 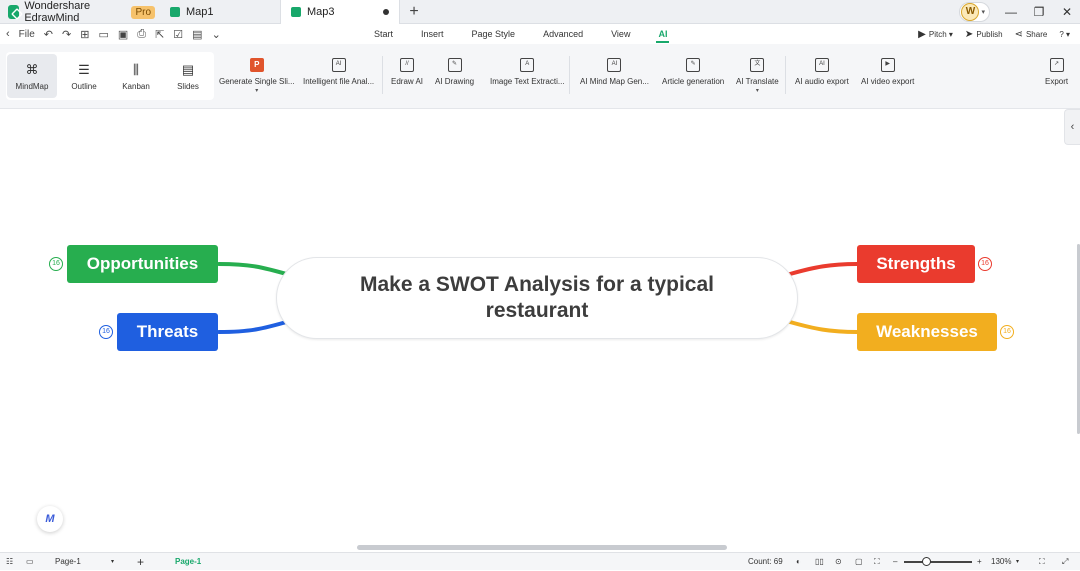 I want to click on ai-drawing-button: ✎ AI Drawing, so click(x=454, y=72).